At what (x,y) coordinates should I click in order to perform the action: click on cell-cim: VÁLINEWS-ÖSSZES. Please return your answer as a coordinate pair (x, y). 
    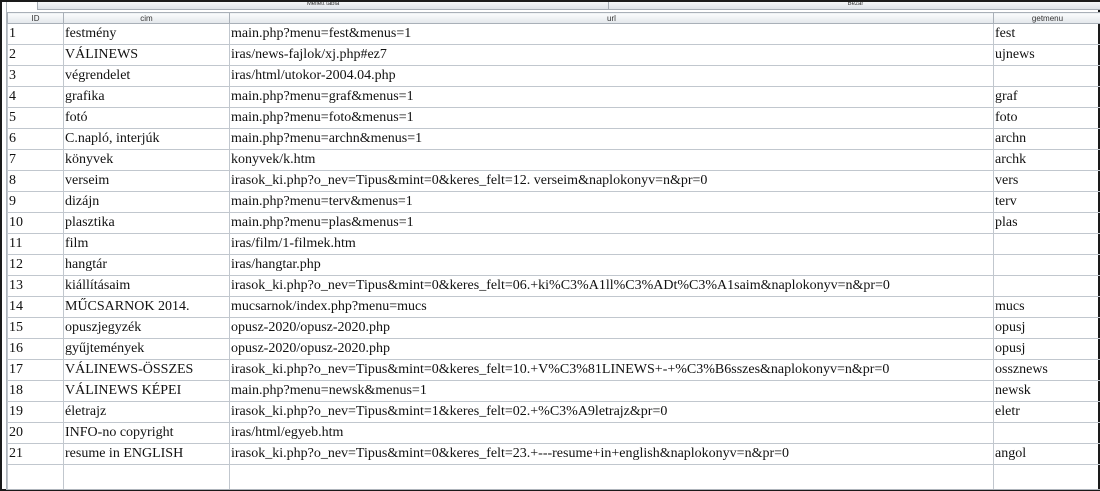
    Looking at the image, I should click on (146, 370).